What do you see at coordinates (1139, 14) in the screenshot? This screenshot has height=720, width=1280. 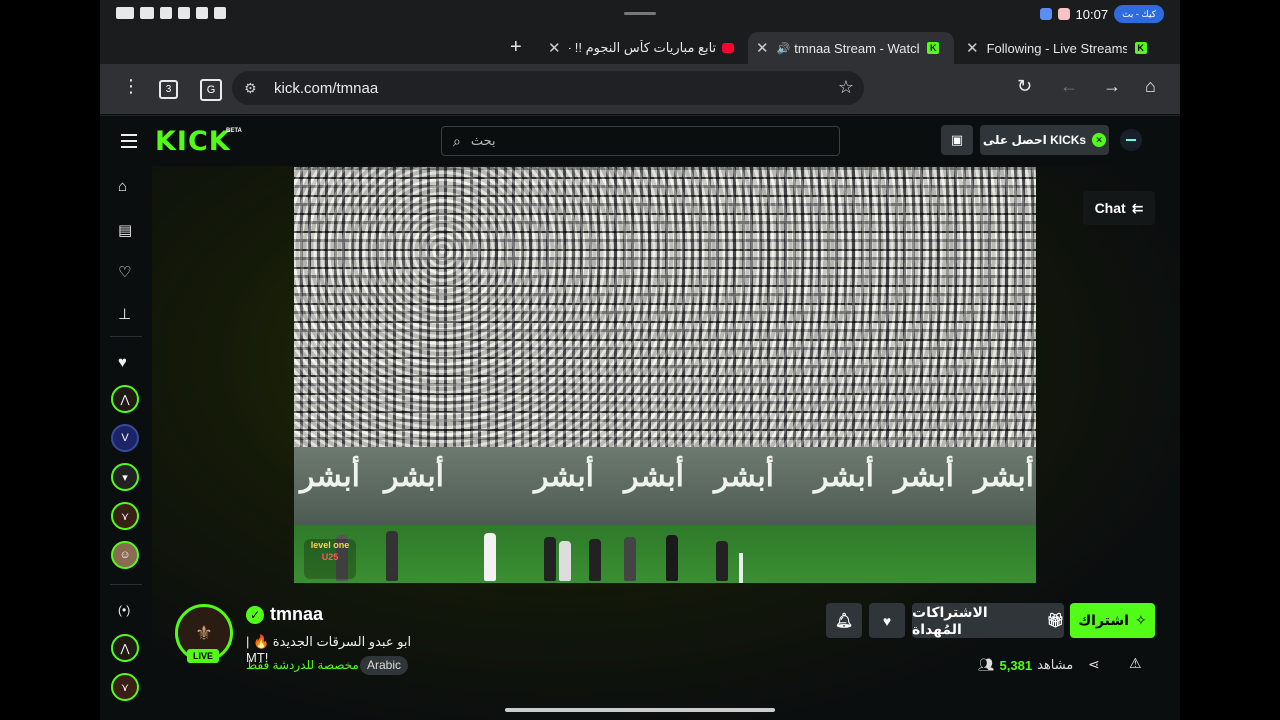 I see `media-pill: كيك - بث` at bounding box center [1139, 14].